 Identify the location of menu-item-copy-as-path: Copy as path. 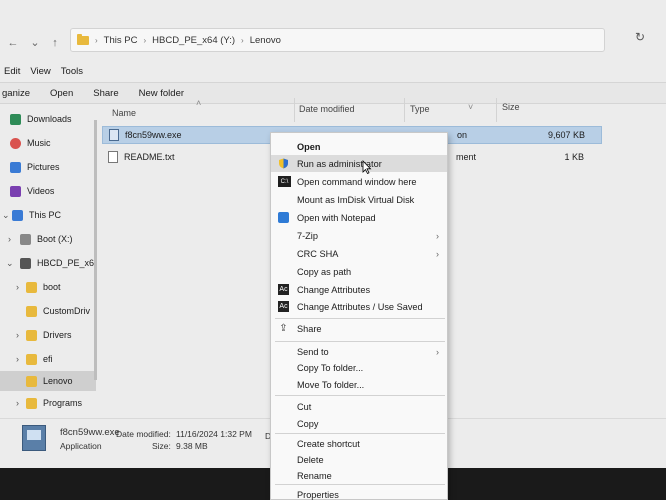
(359, 271).